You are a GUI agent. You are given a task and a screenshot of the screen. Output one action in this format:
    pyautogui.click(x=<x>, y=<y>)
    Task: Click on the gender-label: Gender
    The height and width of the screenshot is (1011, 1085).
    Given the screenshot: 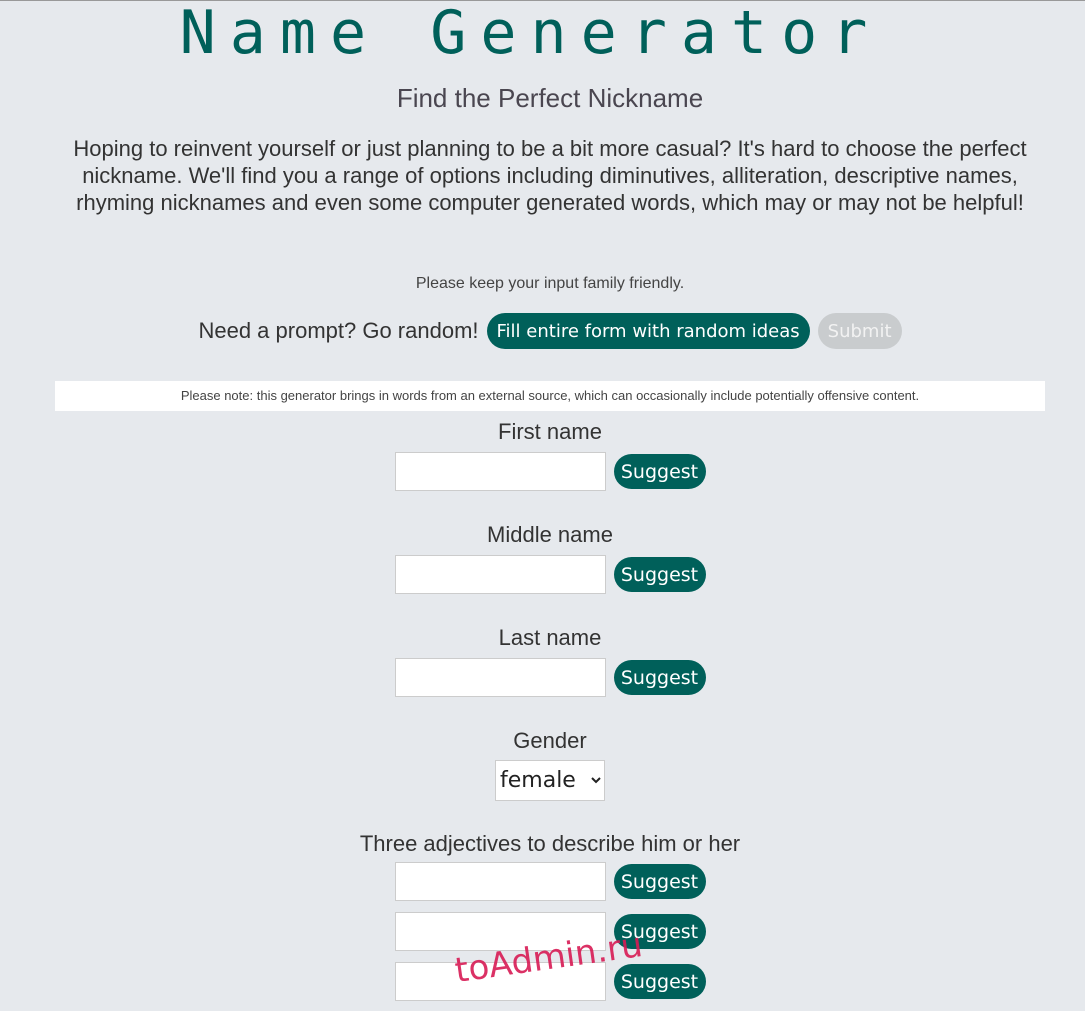 What is the action you would take?
    pyautogui.click(x=550, y=740)
    